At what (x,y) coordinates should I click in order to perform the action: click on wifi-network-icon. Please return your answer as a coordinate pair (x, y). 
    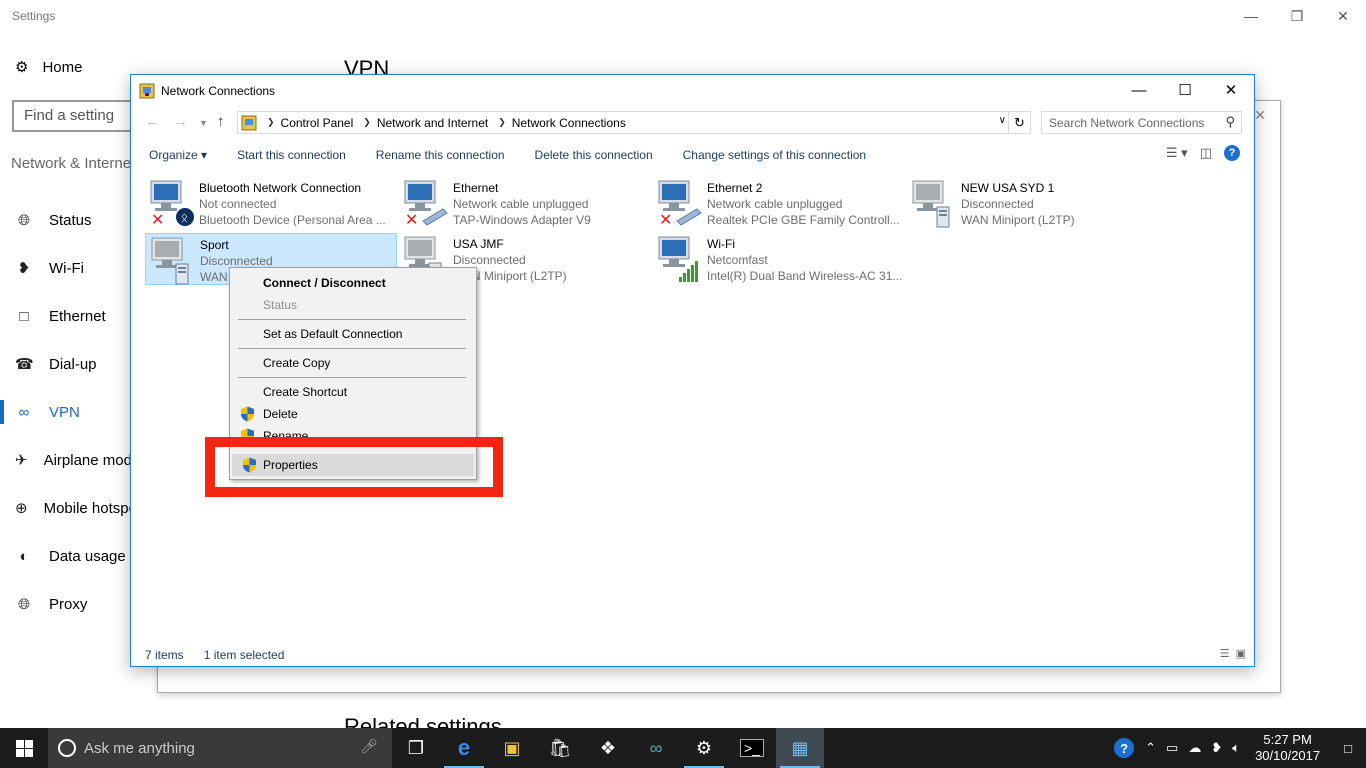
    Looking at the image, I should click on (678, 259).